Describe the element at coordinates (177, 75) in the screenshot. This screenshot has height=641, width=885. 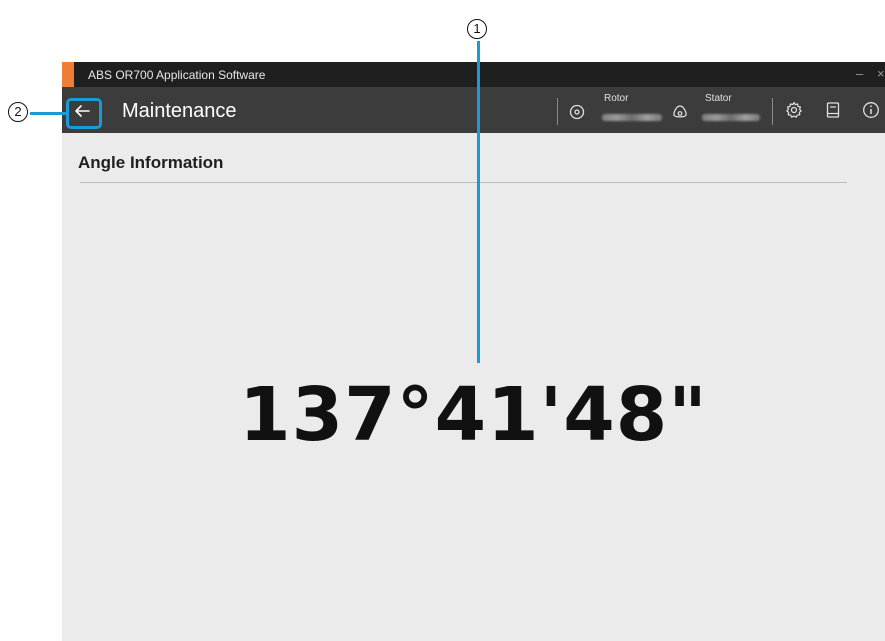
I see `app-title: ABS OR700 Application Software` at that location.